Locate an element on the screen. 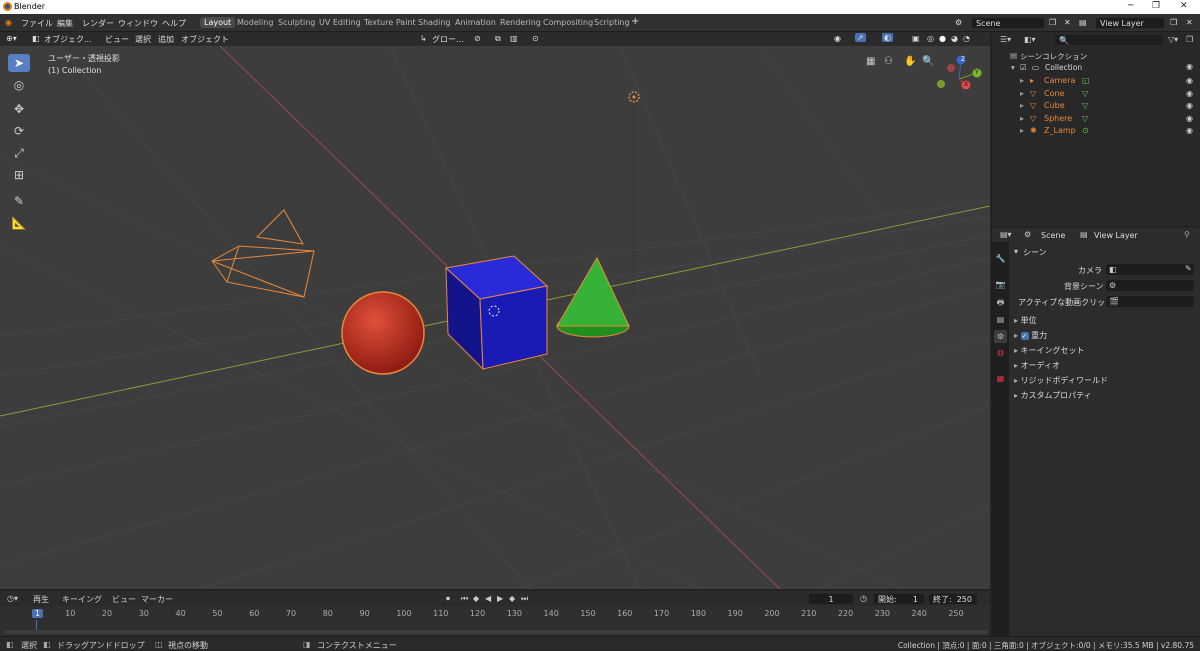 This screenshot has width=1200, height=651. jump-start-icon: ⏮ is located at coordinates (464, 599).